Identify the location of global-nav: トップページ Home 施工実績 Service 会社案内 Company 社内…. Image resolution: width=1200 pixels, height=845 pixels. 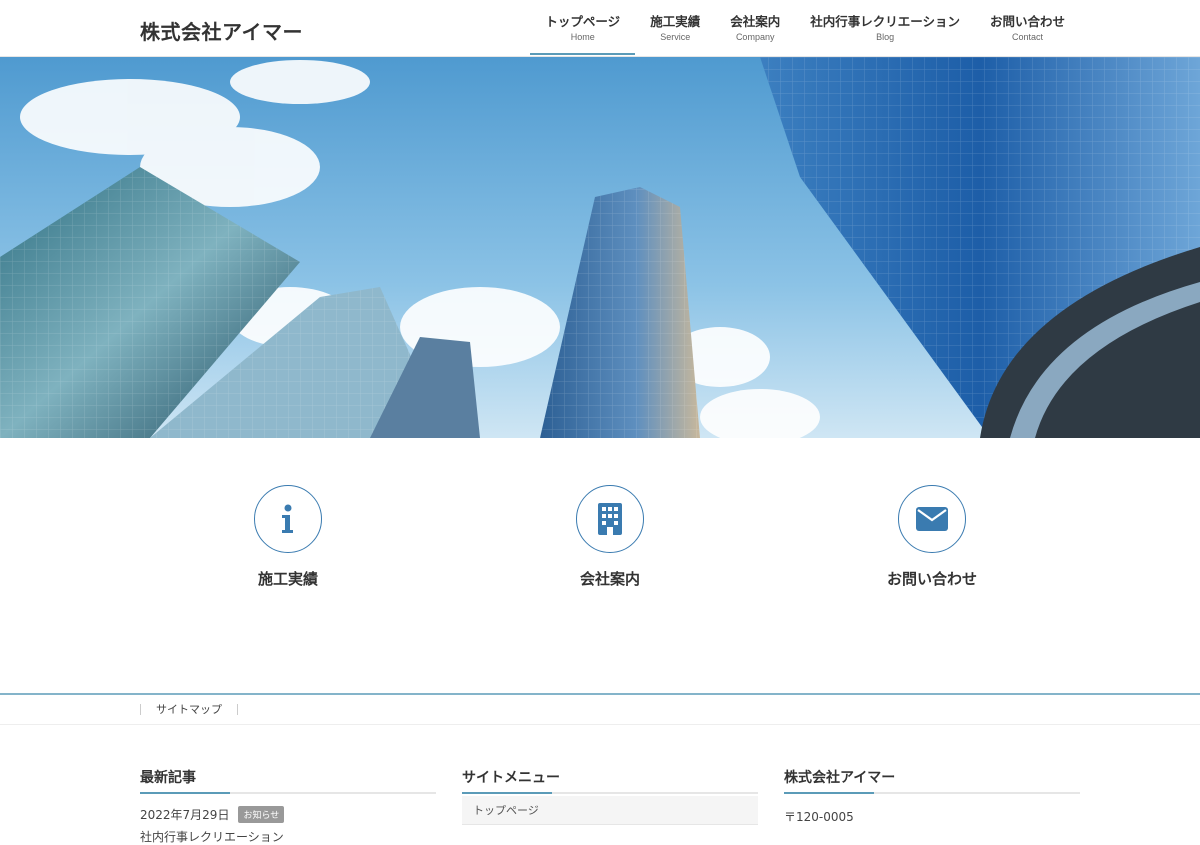
(805, 28).